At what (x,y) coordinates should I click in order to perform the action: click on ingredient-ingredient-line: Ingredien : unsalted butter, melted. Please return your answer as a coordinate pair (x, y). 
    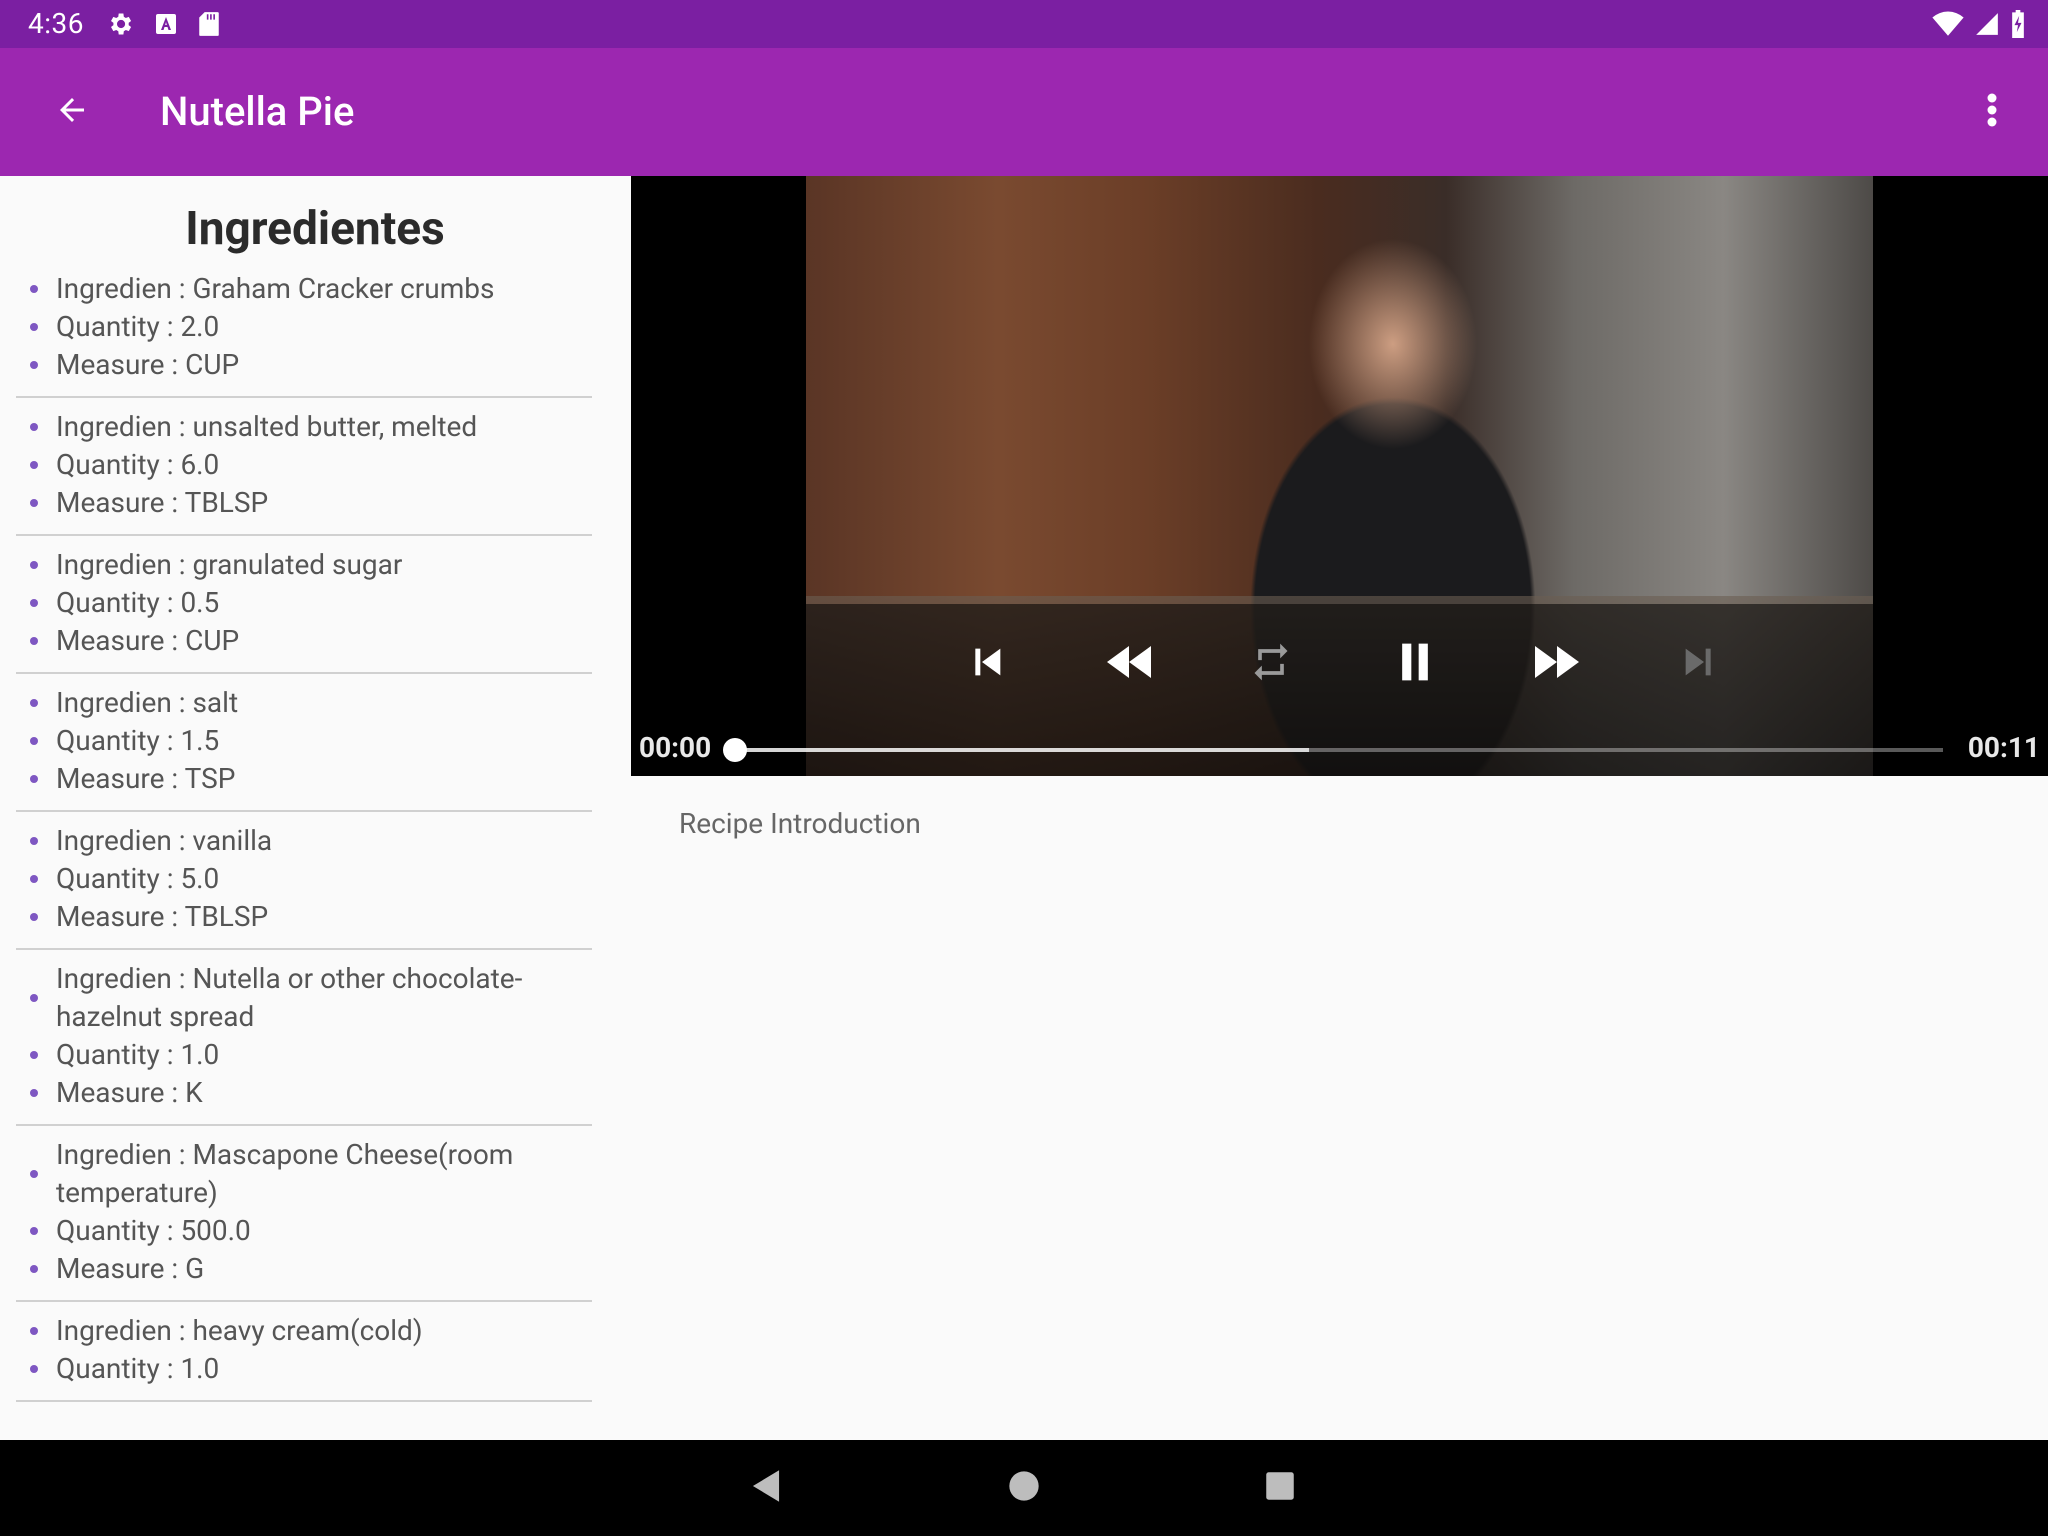
    Looking at the image, I should click on (304, 427).